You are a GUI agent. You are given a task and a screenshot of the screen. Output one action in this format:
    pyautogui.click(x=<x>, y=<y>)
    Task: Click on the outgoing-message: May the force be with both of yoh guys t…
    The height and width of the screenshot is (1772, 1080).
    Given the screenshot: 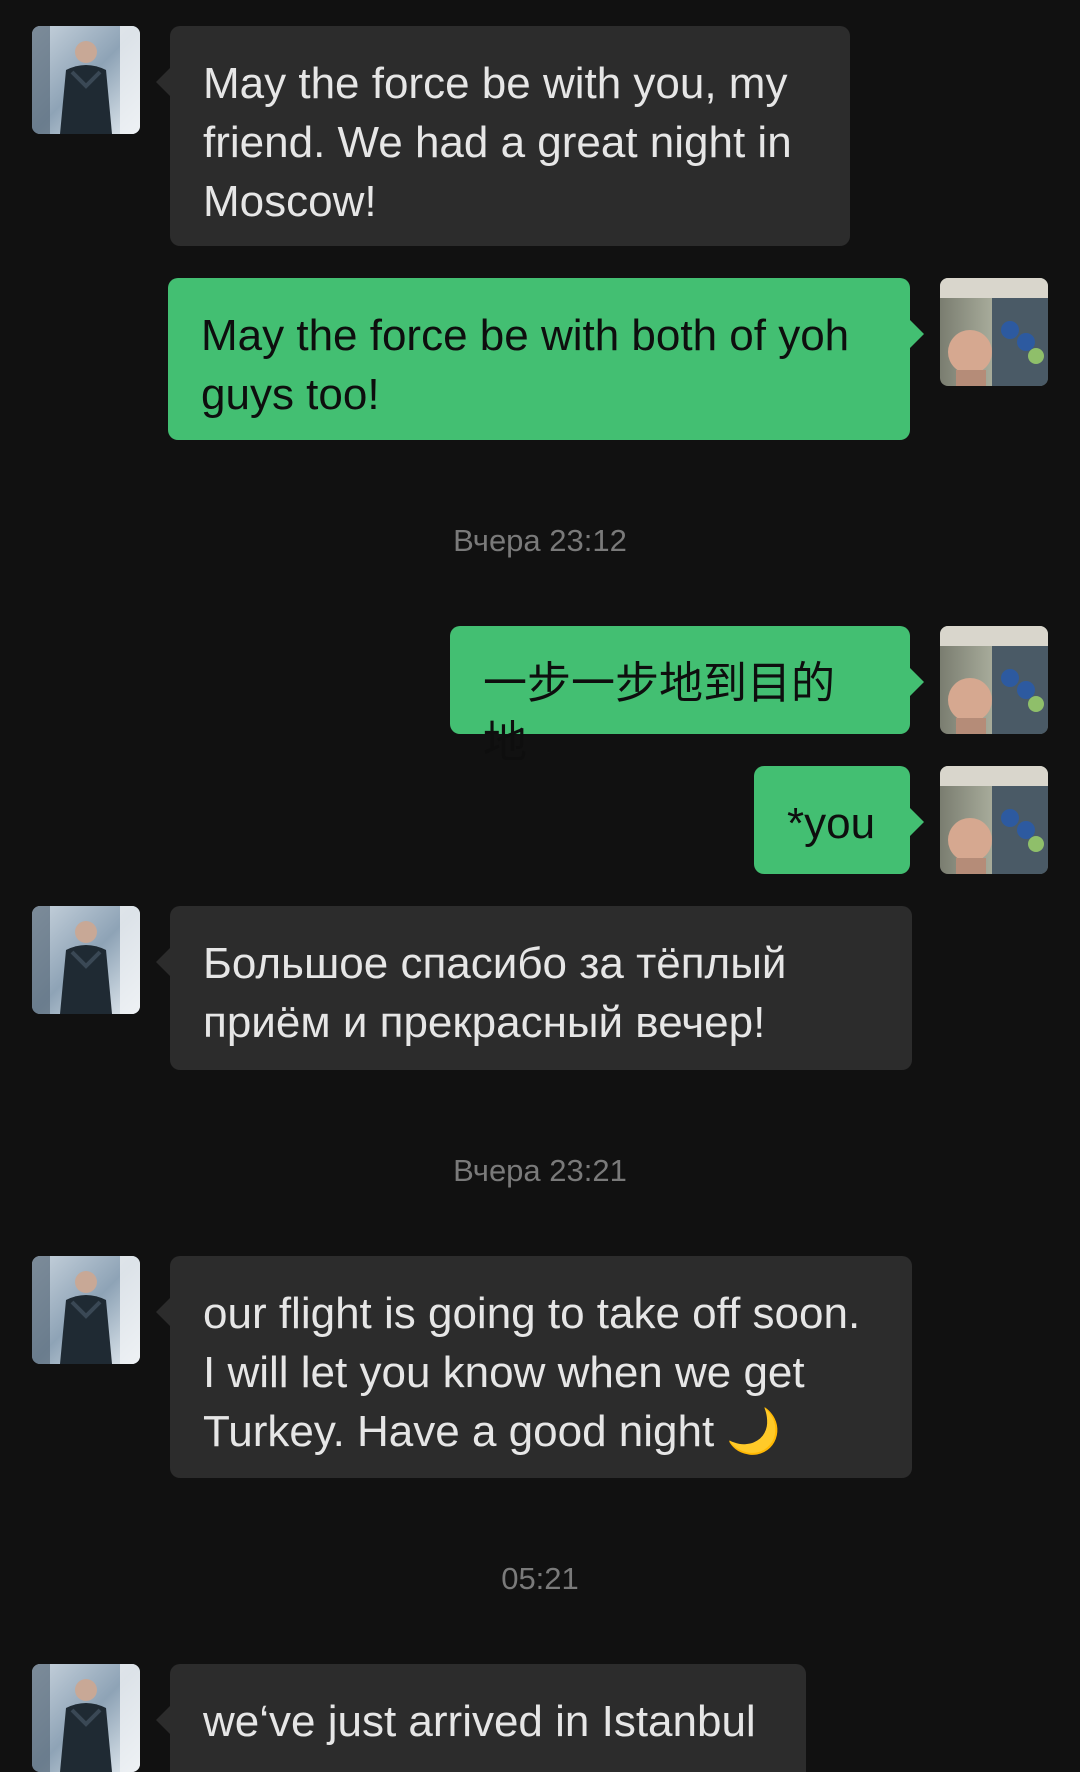 What is the action you would take?
    pyautogui.click(x=546, y=359)
    